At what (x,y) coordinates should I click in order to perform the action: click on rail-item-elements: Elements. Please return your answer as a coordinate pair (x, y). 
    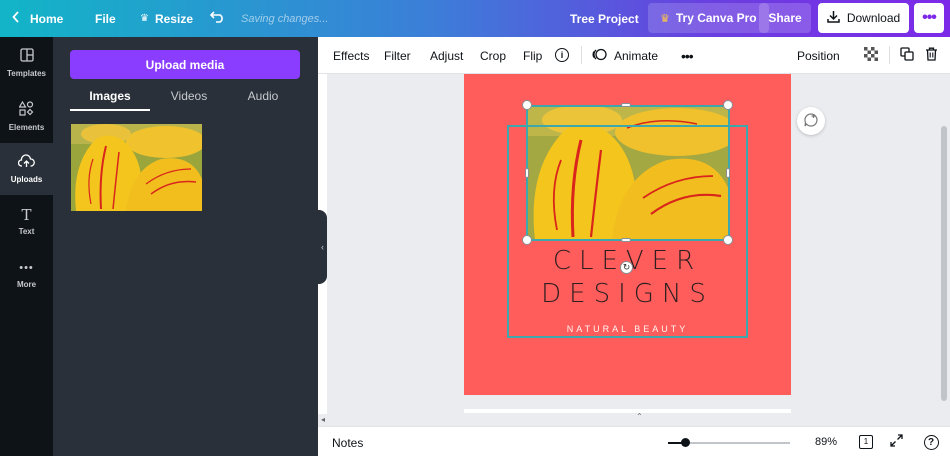
    Looking at the image, I should click on (26, 116).